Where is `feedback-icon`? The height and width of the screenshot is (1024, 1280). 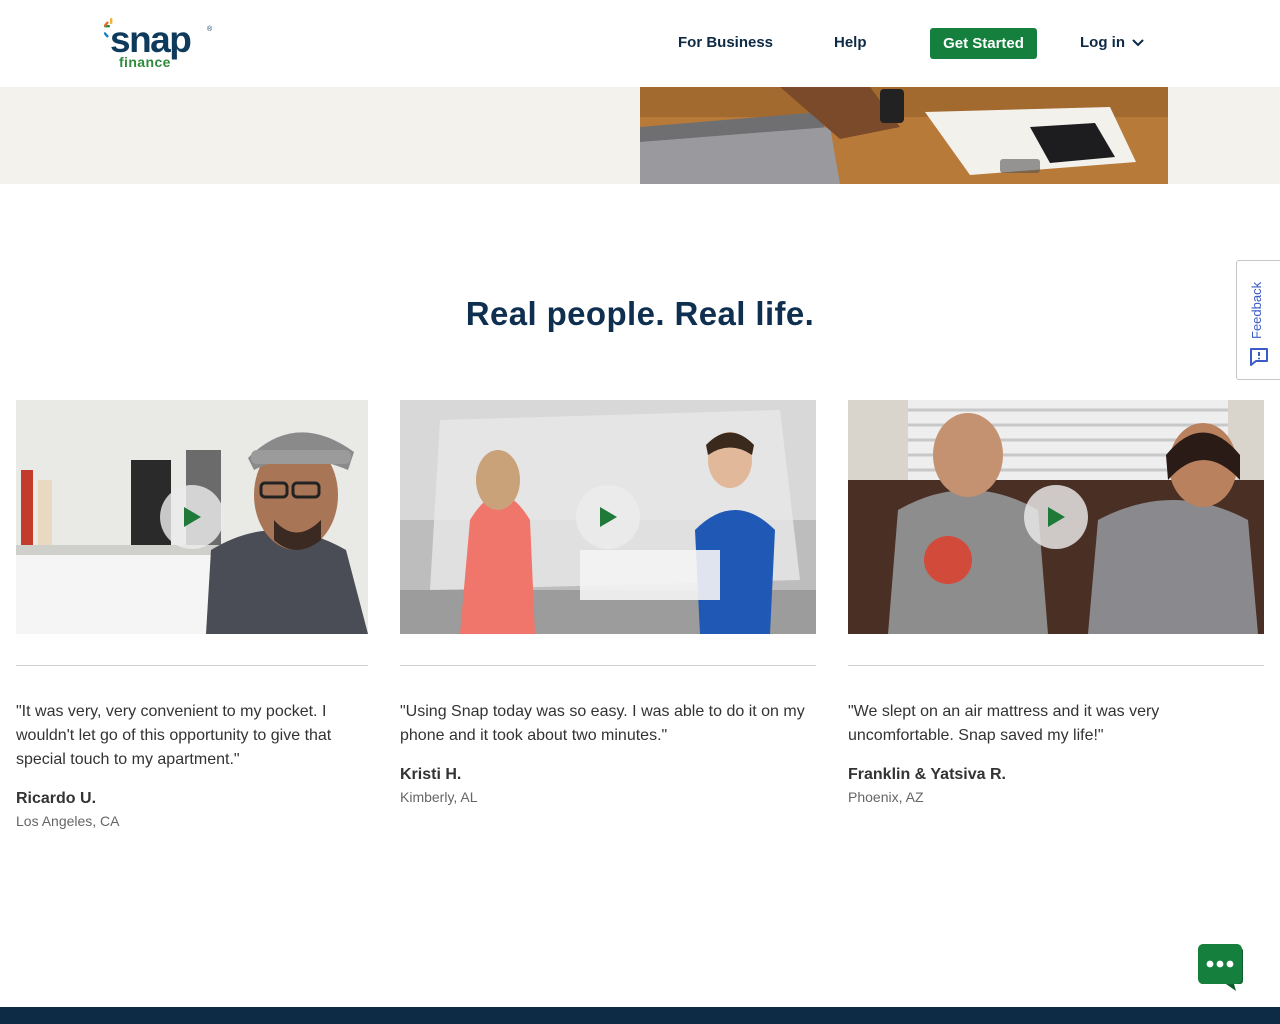
feedback-icon is located at coordinates (1259, 357).